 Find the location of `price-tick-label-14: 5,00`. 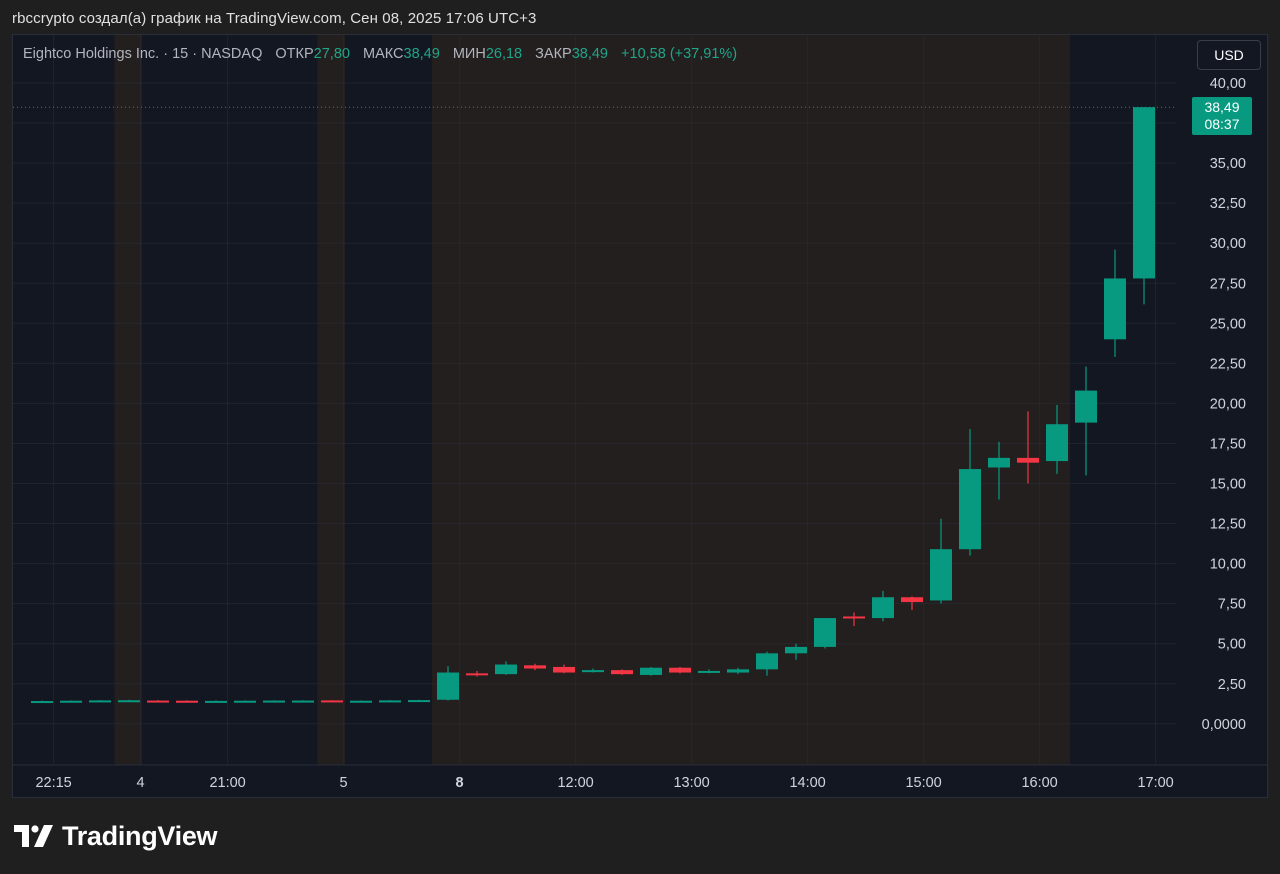

price-tick-label-14: 5,00 is located at coordinates (1232, 645).